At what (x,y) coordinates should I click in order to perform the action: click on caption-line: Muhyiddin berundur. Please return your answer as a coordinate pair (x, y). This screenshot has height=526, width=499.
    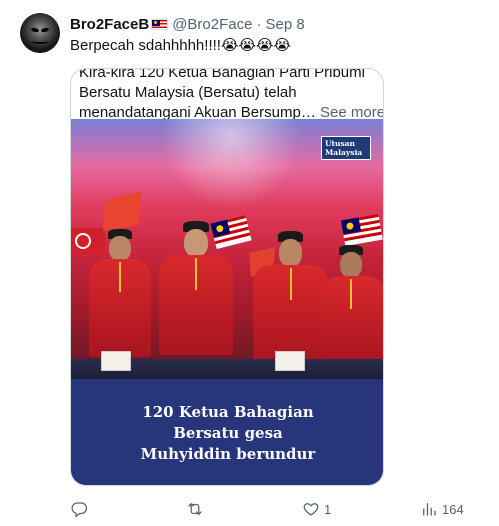
    Looking at the image, I should click on (228, 453).